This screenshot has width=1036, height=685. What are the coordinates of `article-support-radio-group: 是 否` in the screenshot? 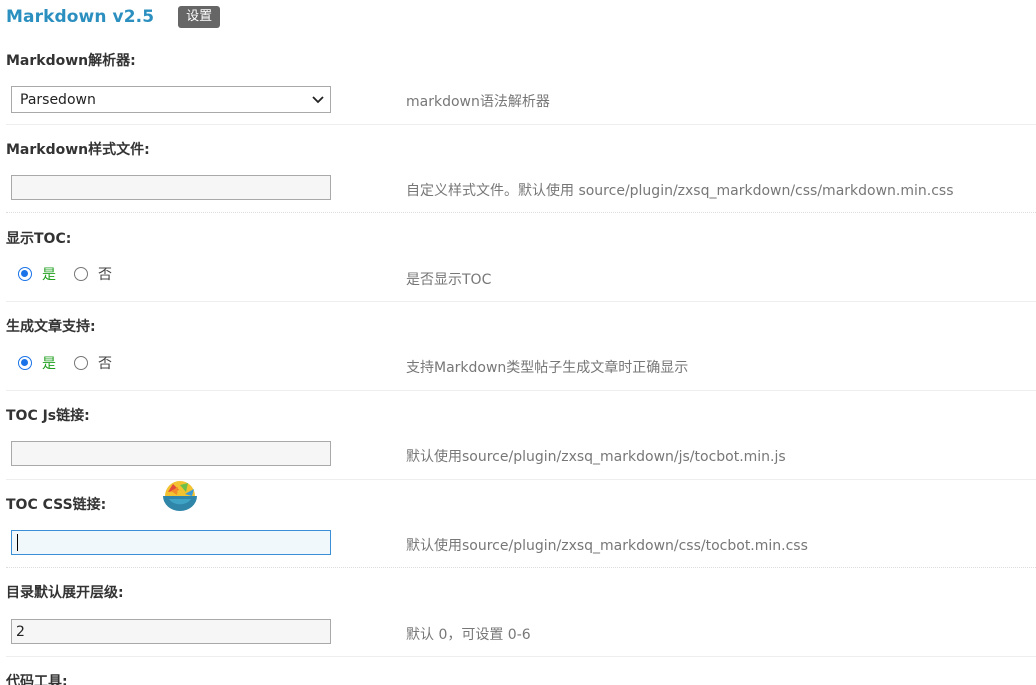 It's located at (65, 363).